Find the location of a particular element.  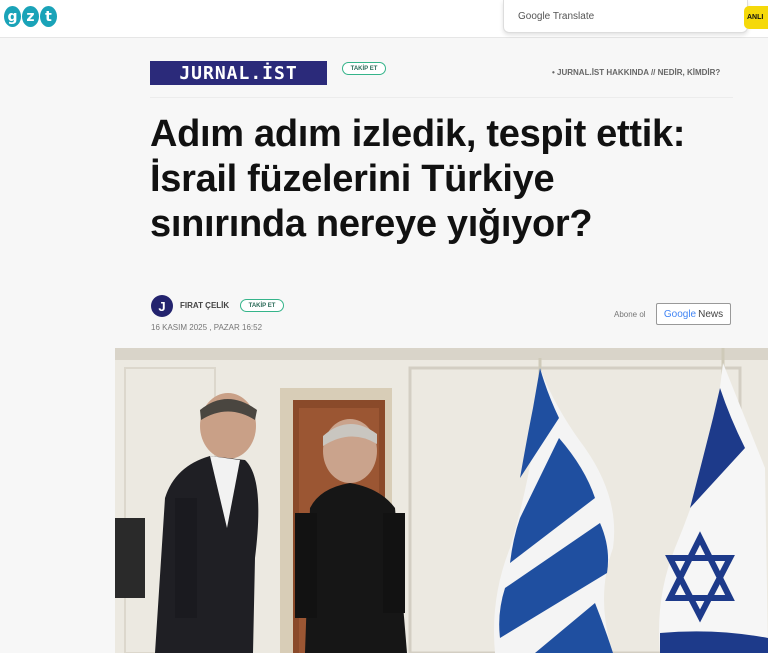

divider is located at coordinates (441, 97).